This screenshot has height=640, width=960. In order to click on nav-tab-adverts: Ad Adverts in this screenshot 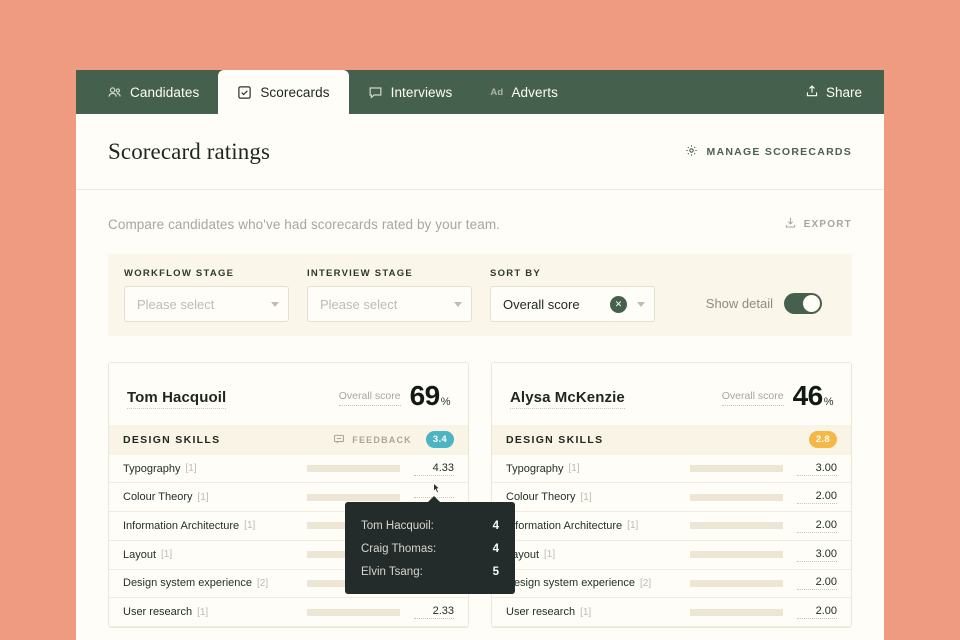, I will do `click(524, 92)`.